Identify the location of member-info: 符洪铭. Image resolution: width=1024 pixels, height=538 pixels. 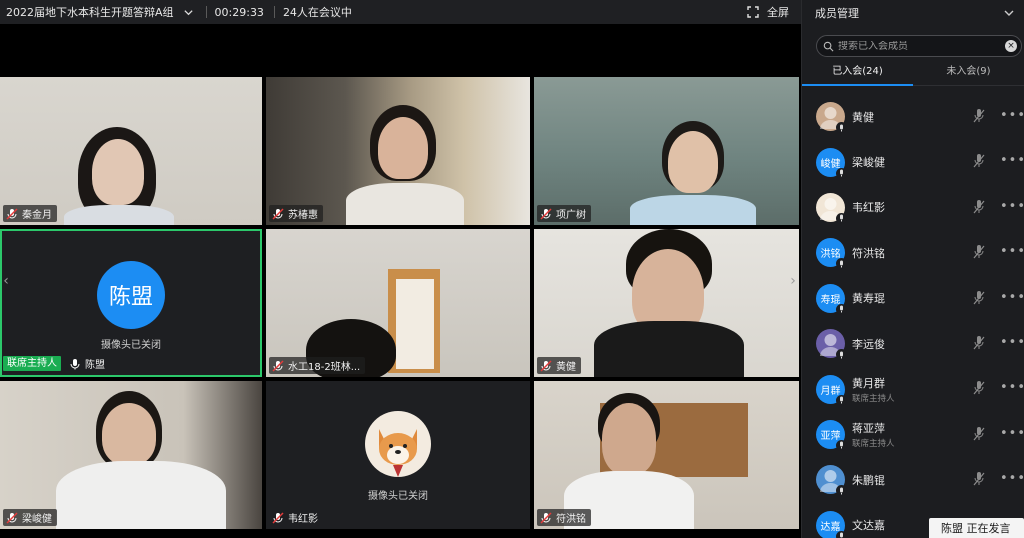
(868, 253).